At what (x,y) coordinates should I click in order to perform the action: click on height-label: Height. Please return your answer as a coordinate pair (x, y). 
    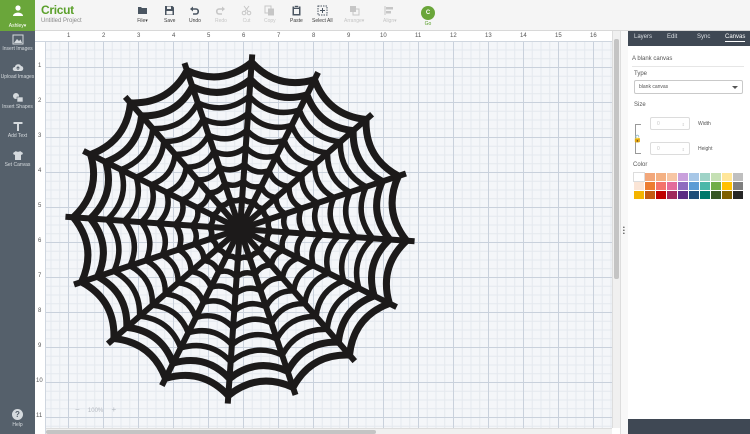
    Looking at the image, I should click on (705, 149).